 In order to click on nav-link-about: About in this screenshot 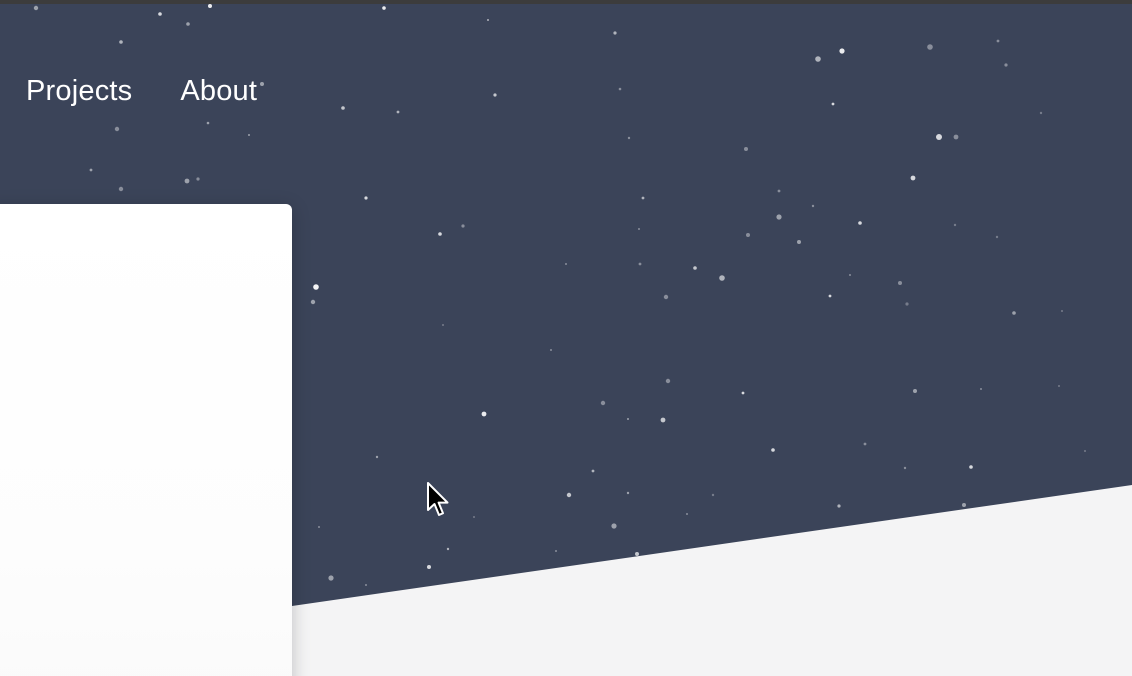, I will do `click(218, 91)`.